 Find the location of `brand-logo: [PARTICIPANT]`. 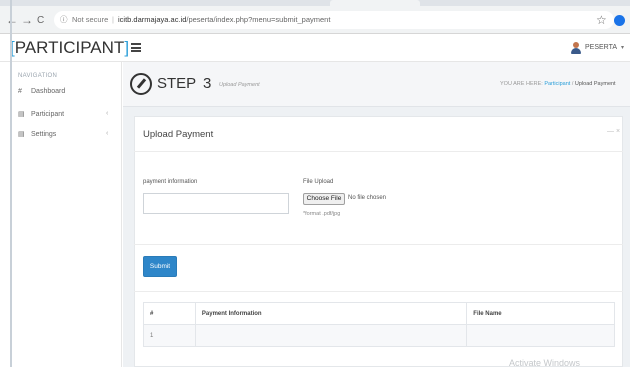

brand-logo: [PARTICIPANT] is located at coordinates (69, 48).